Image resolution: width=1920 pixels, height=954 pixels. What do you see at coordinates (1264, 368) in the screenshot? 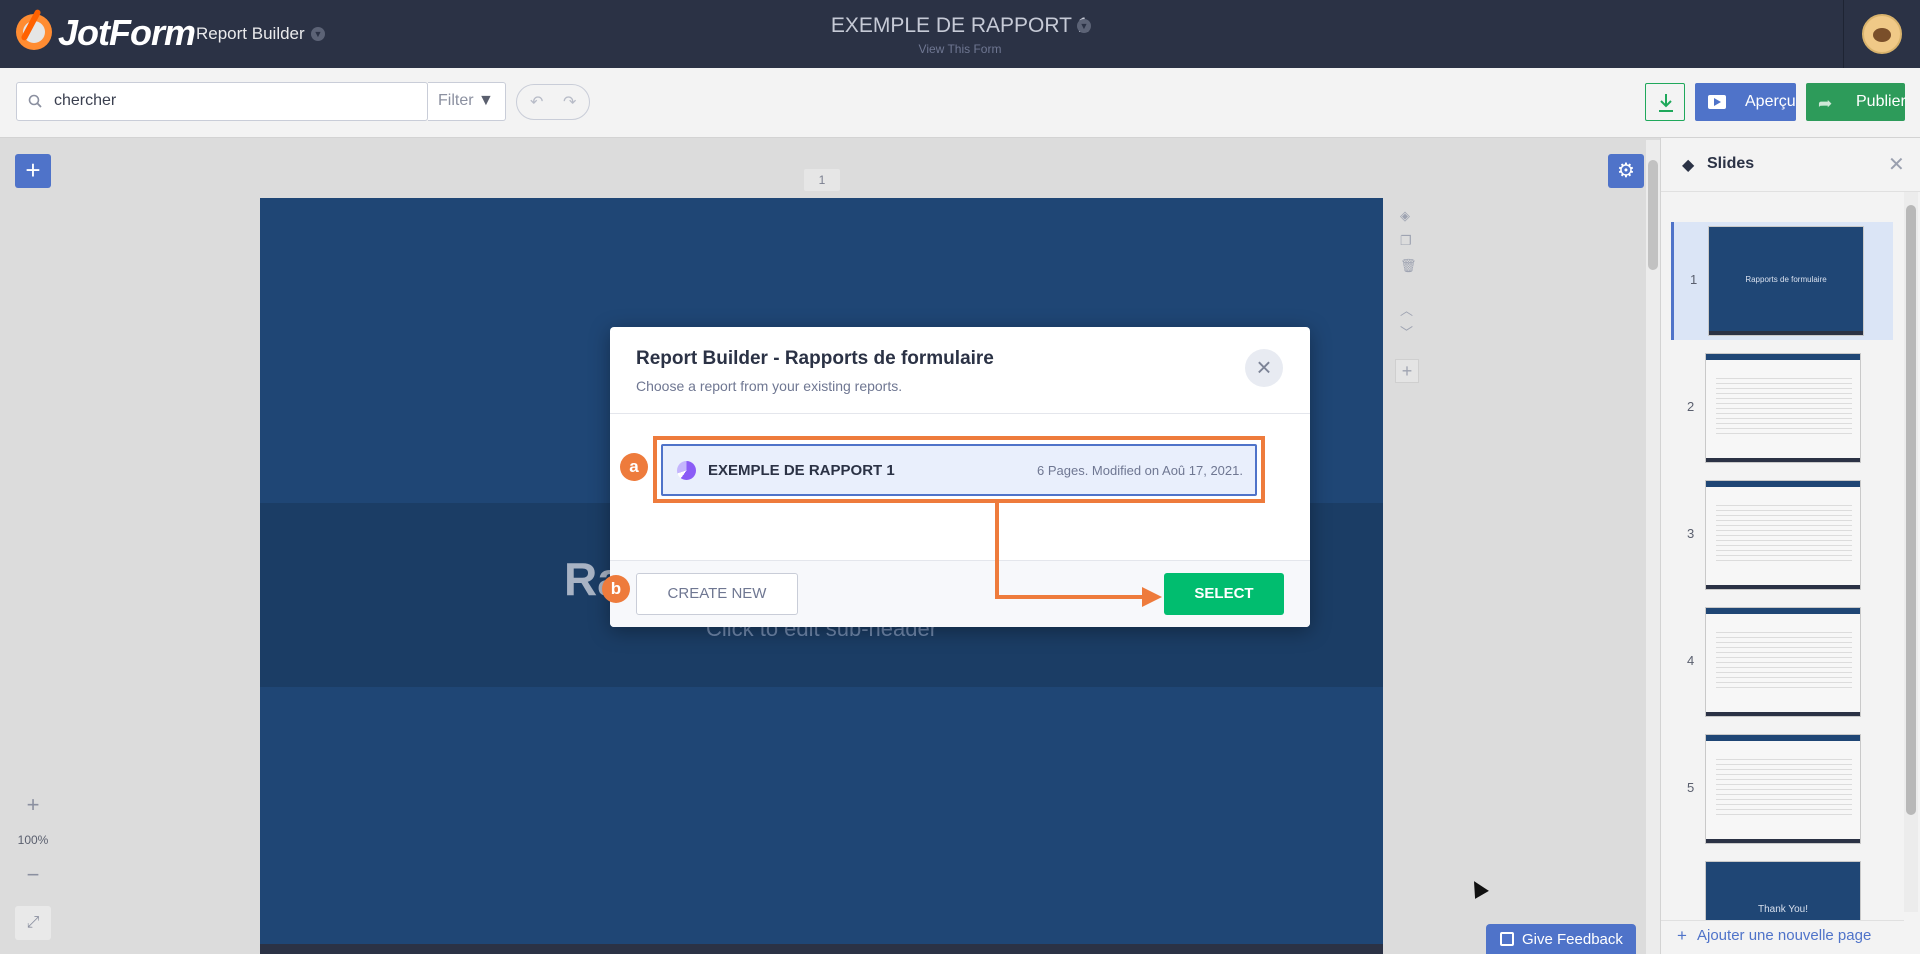
I see `modal-close-icon: ×` at bounding box center [1264, 368].